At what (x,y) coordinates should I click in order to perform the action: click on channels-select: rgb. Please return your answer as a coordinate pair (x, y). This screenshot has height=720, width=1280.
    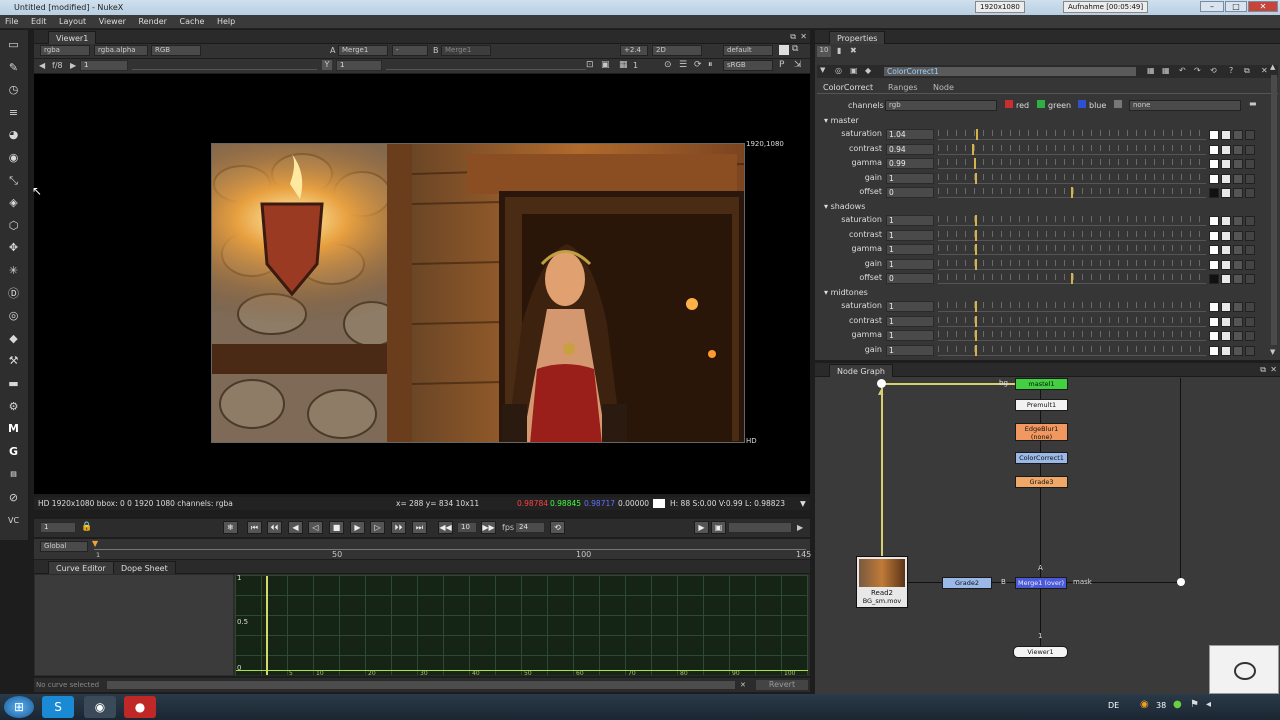
    Looking at the image, I should click on (941, 105).